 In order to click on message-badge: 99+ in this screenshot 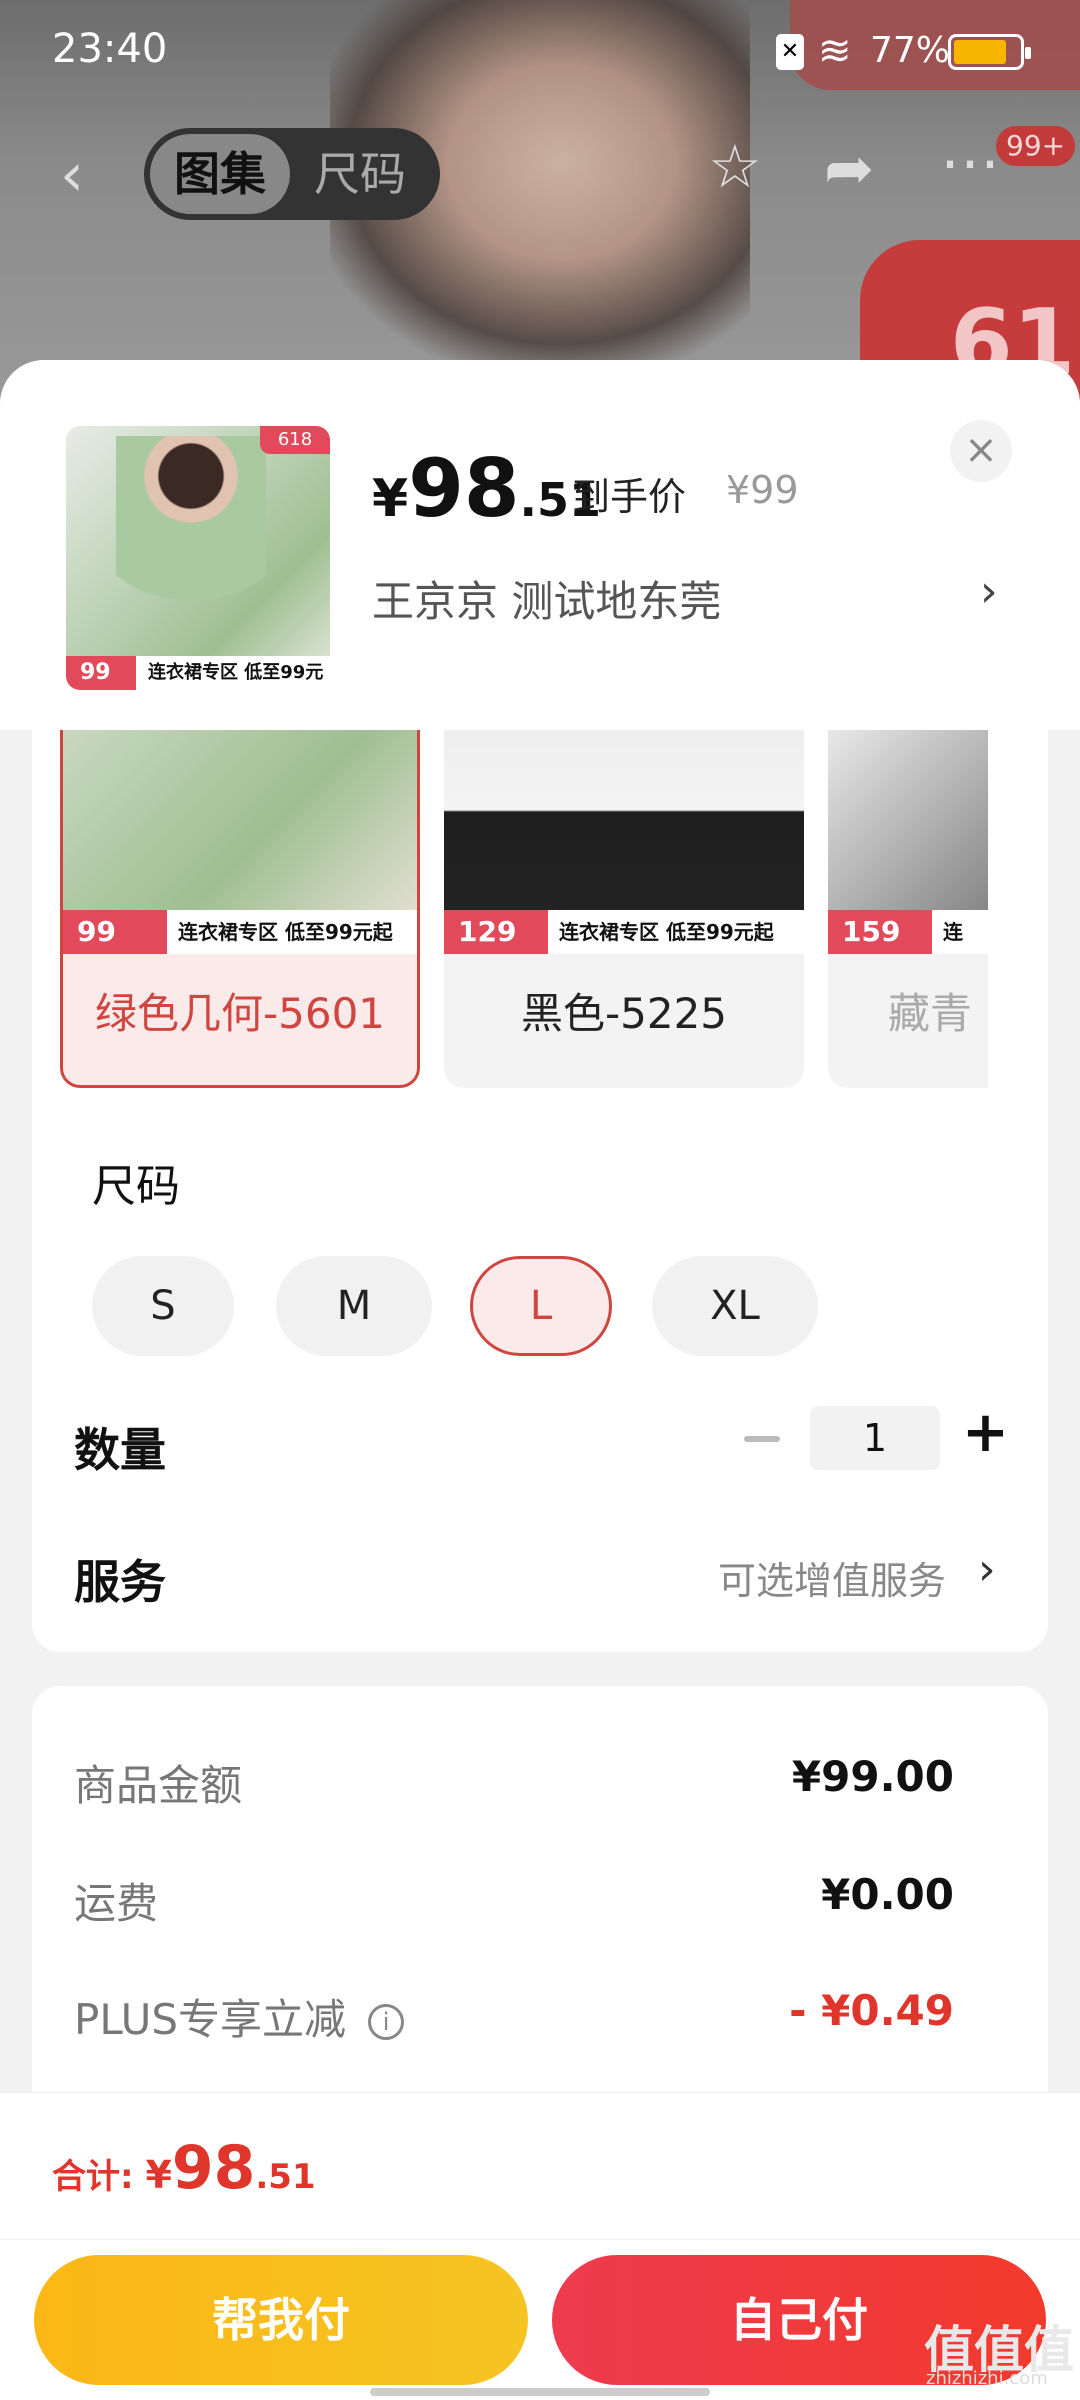, I will do `click(1036, 146)`.